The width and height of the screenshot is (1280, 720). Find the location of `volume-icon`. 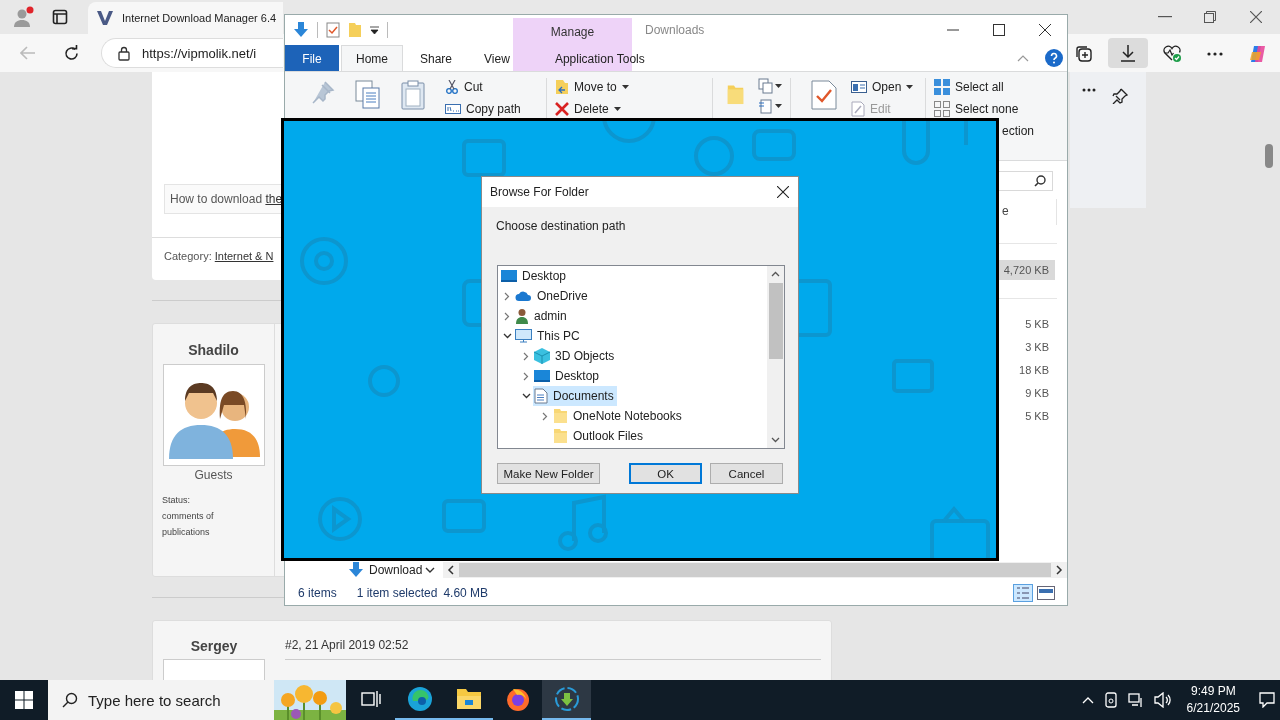

volume-icon is located at coordinates (1162, 700).